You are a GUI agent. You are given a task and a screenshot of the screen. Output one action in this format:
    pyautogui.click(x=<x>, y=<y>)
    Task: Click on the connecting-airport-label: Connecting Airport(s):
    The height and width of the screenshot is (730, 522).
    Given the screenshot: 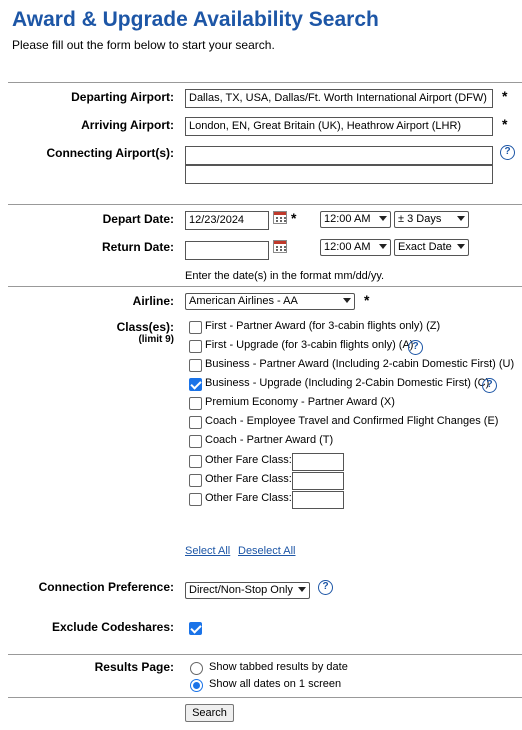 What is the action you would take?
    pyautogui.click(x=110, y=153)
    